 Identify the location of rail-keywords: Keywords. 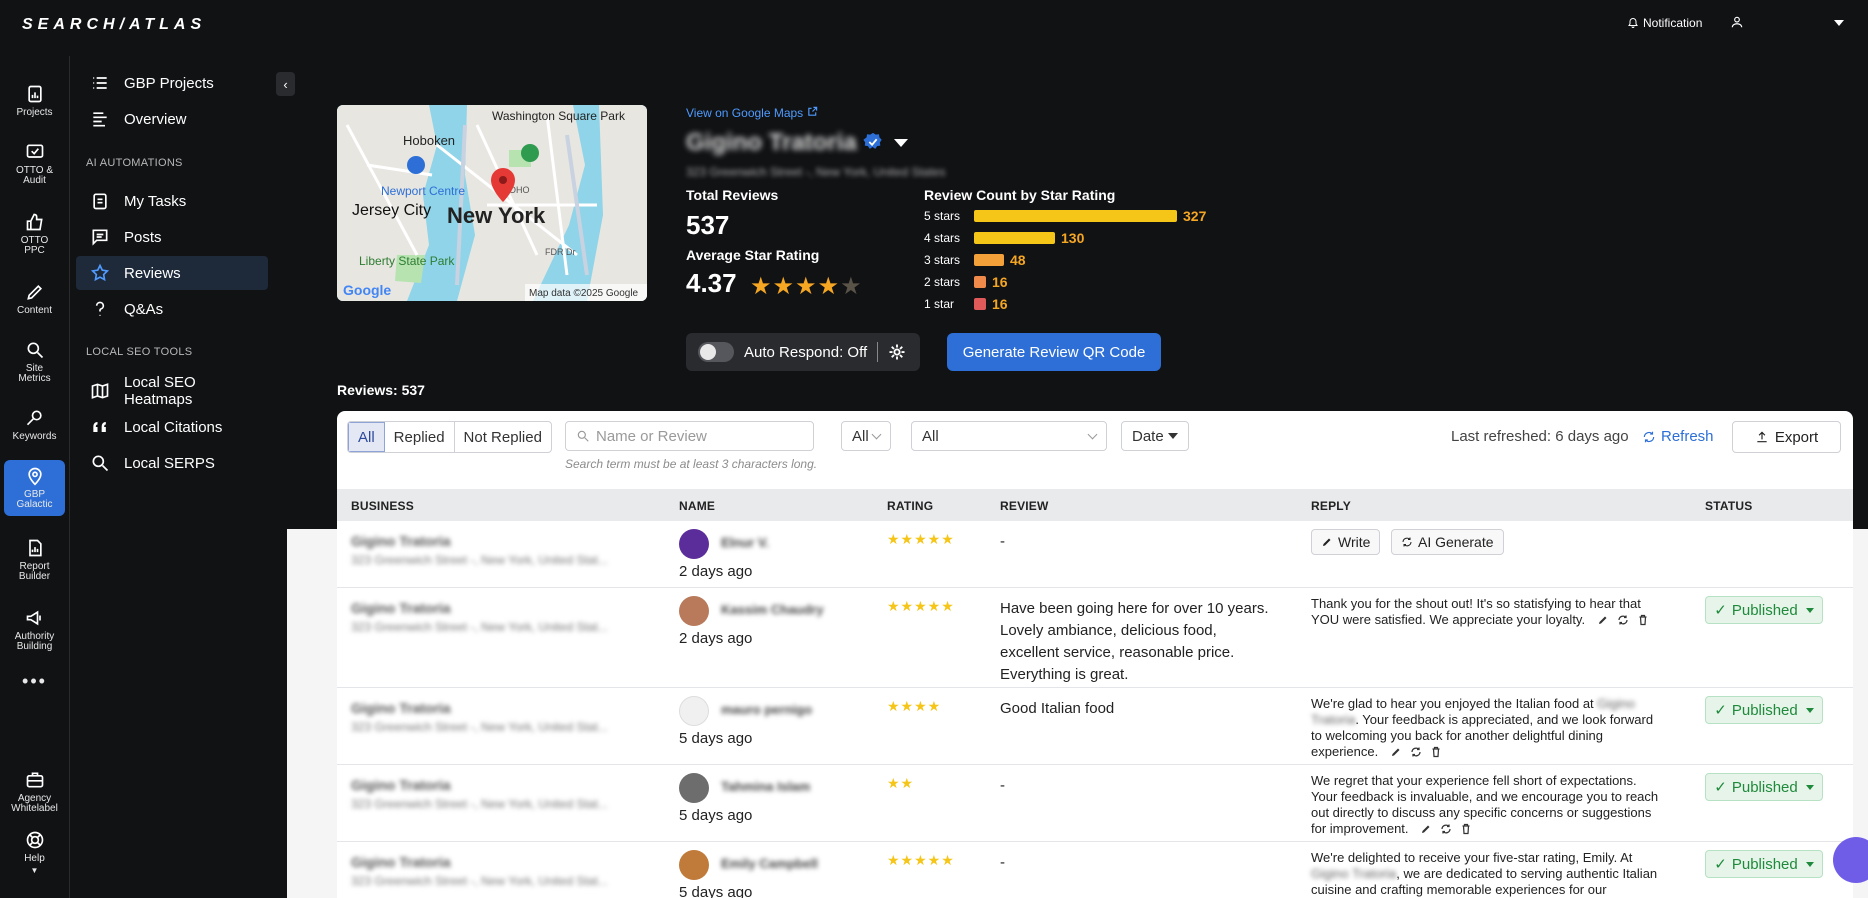
(34, 425).